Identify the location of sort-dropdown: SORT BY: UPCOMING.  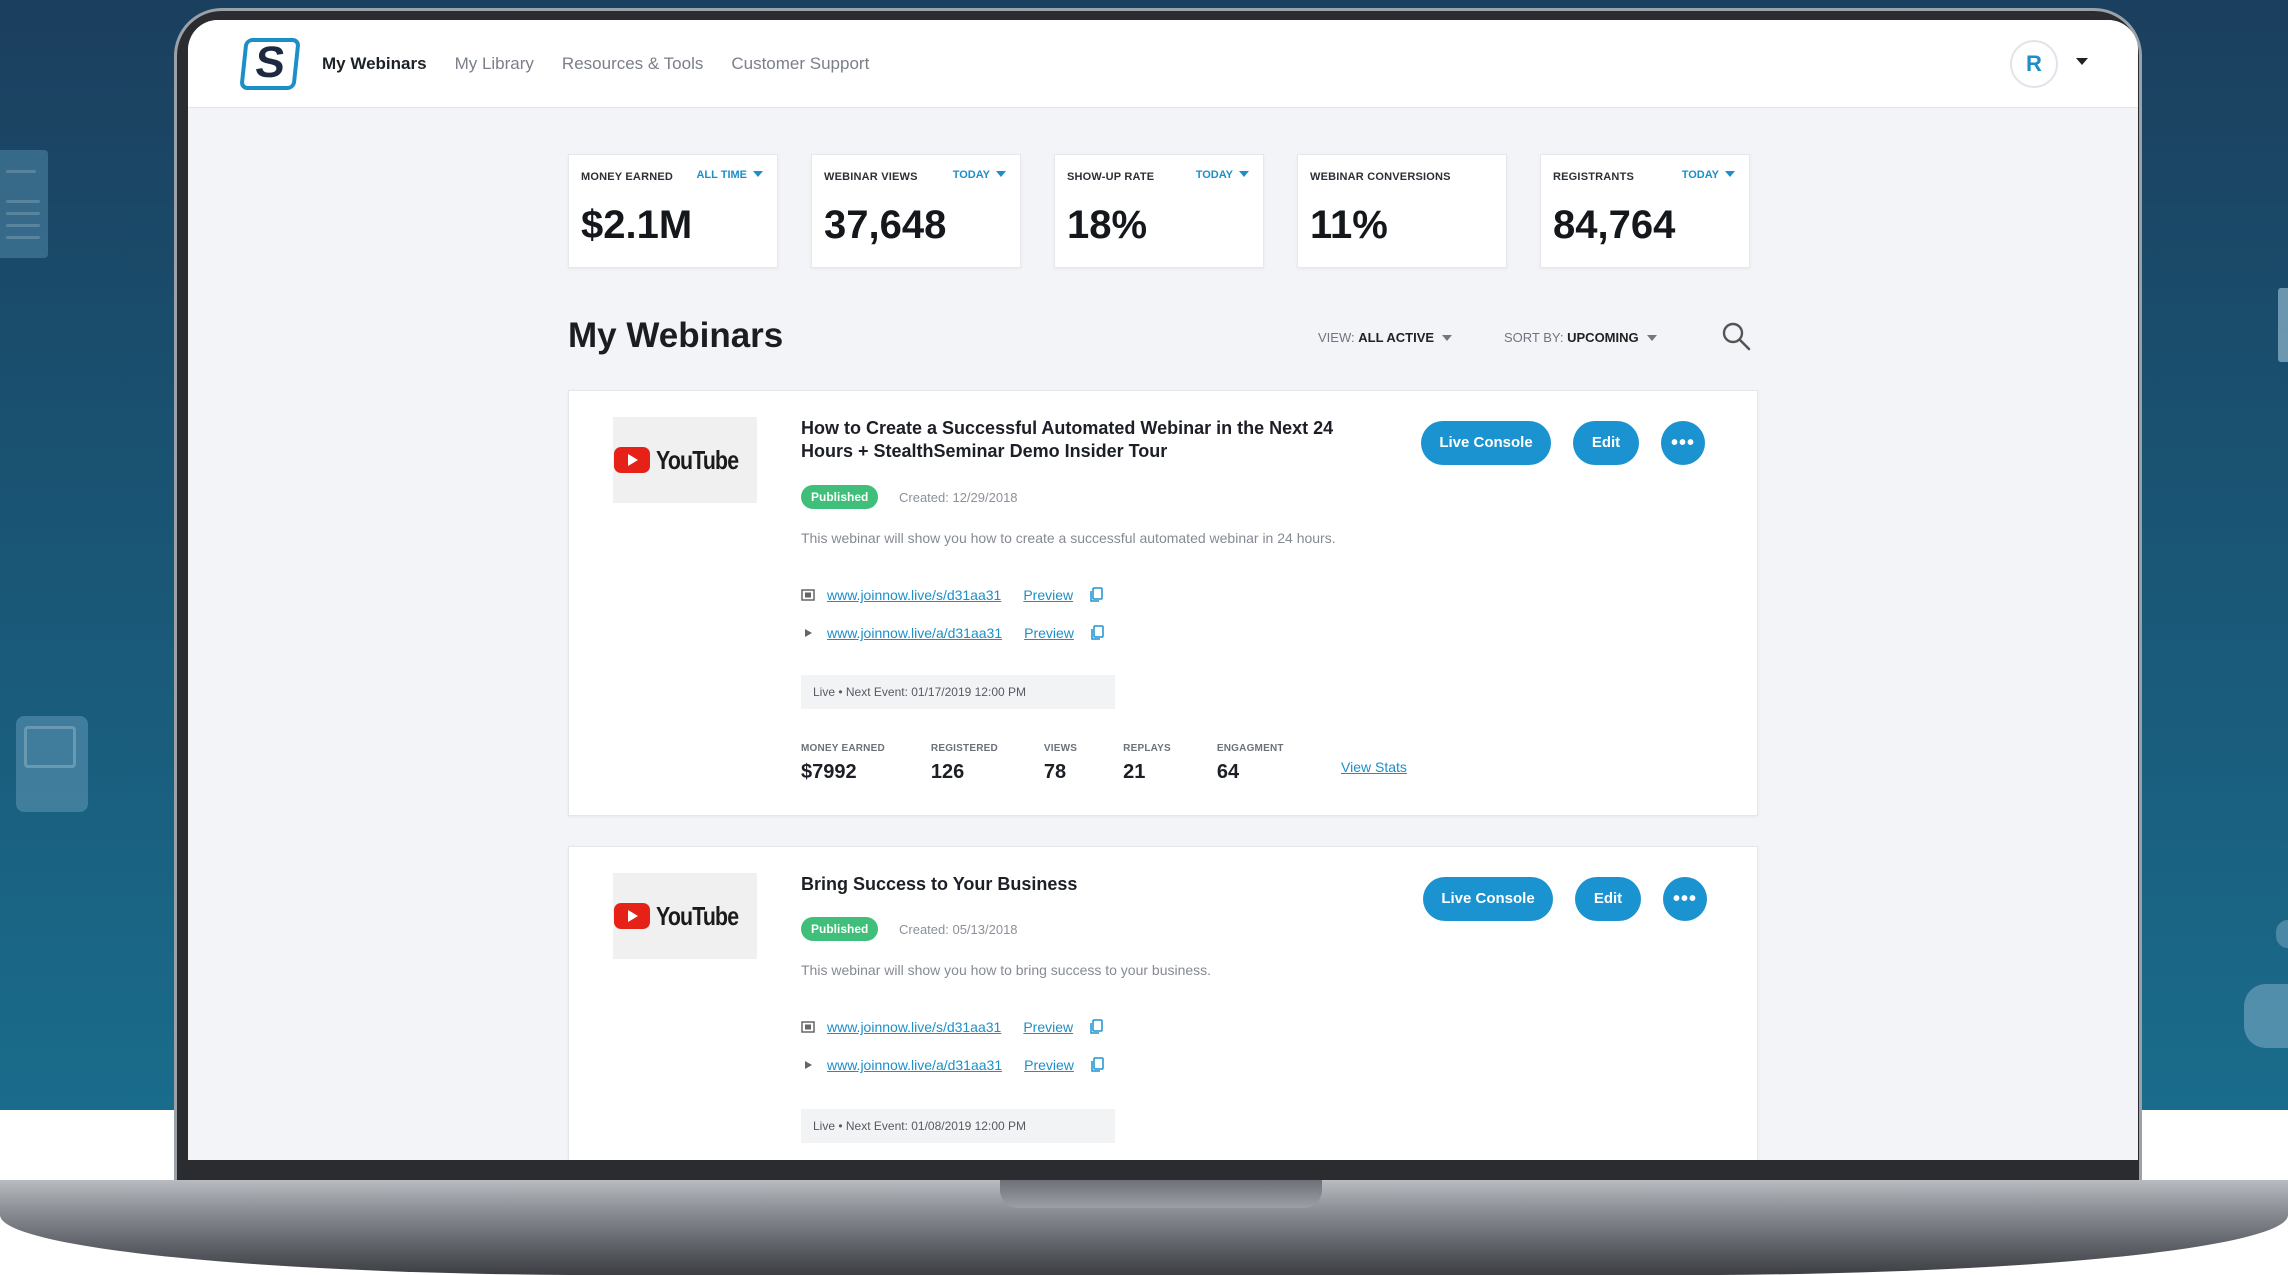
(1580, 337).